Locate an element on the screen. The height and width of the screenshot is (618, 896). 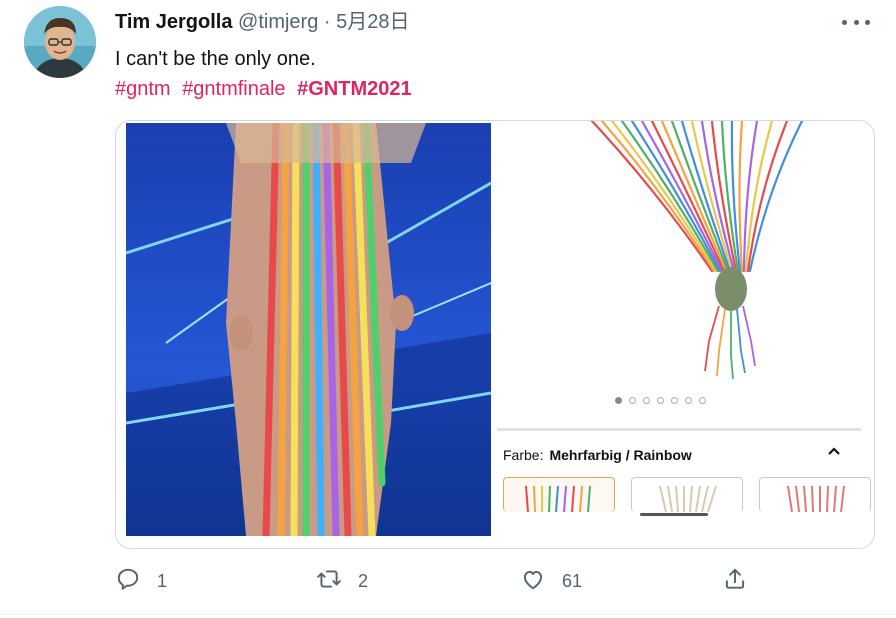
color-swatch-selected is located at coordinates (559, 494).